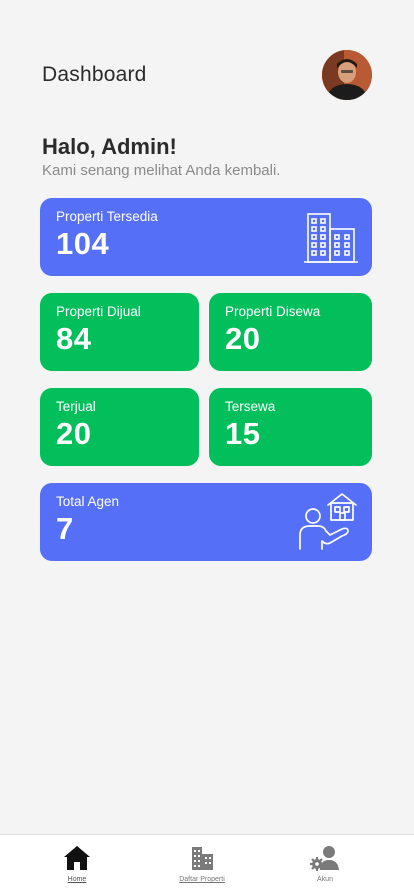  I want to click on card-label: Tersewa, so click(250, 406).